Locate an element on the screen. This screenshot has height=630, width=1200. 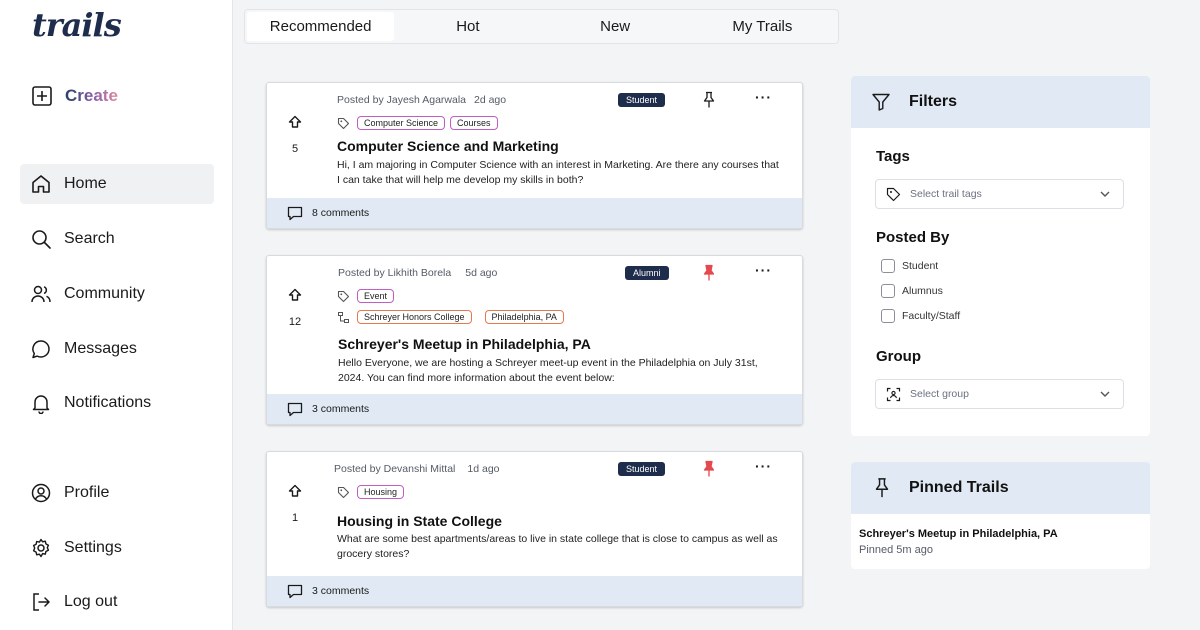
alumnus-checkbox: Alumnus is located at coordinates (912, 291).